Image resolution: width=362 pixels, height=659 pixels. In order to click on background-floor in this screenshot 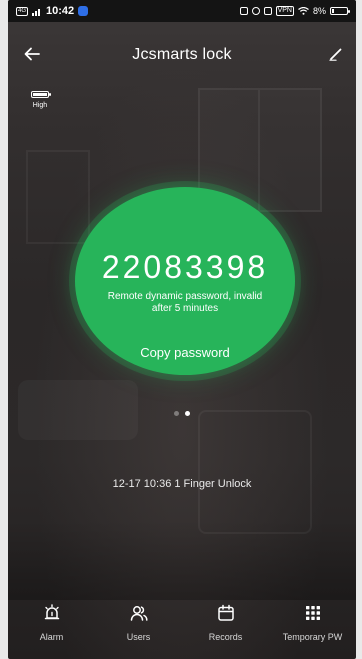, I will do `click(182, 560)`.